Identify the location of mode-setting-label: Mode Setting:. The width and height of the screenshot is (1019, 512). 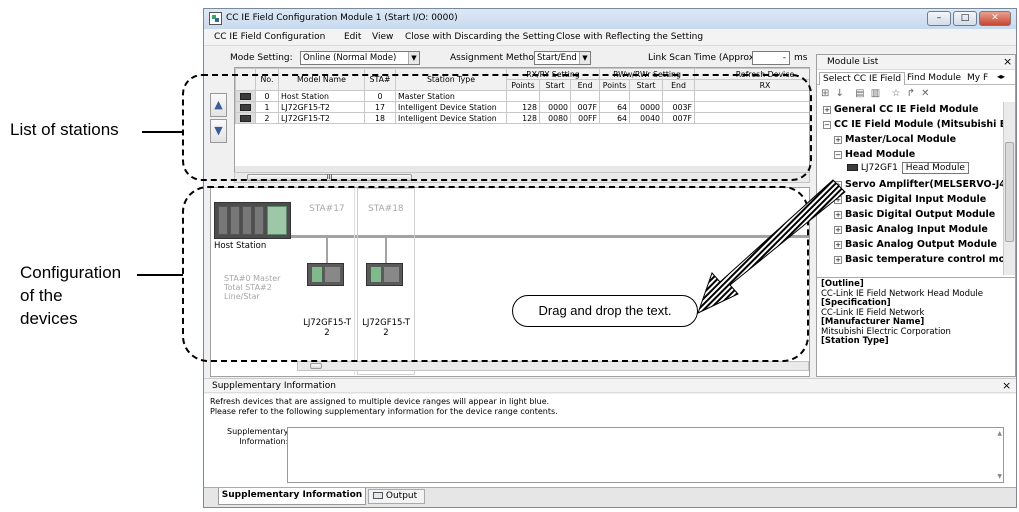
(261, 58).